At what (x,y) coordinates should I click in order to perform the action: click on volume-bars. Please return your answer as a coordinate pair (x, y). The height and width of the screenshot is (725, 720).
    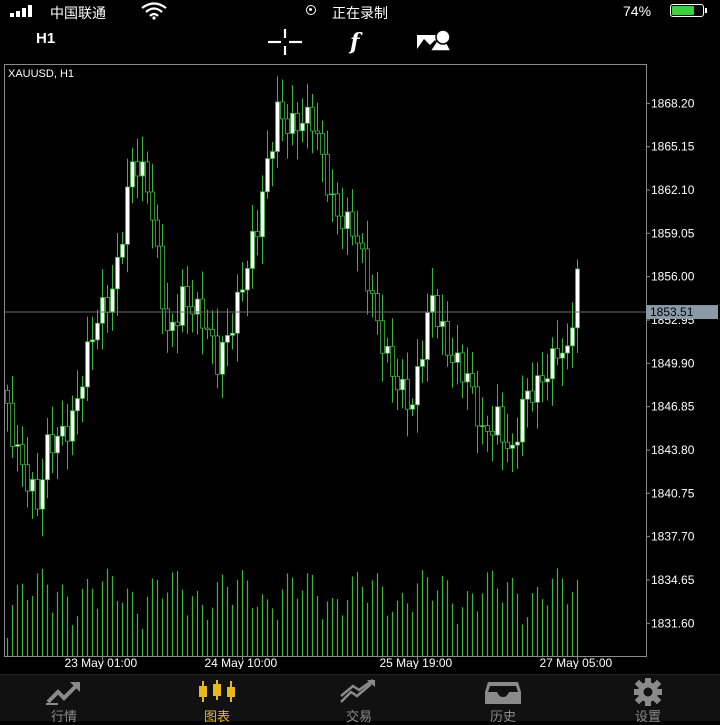
    Looking at the image, I should click on (292, 612).